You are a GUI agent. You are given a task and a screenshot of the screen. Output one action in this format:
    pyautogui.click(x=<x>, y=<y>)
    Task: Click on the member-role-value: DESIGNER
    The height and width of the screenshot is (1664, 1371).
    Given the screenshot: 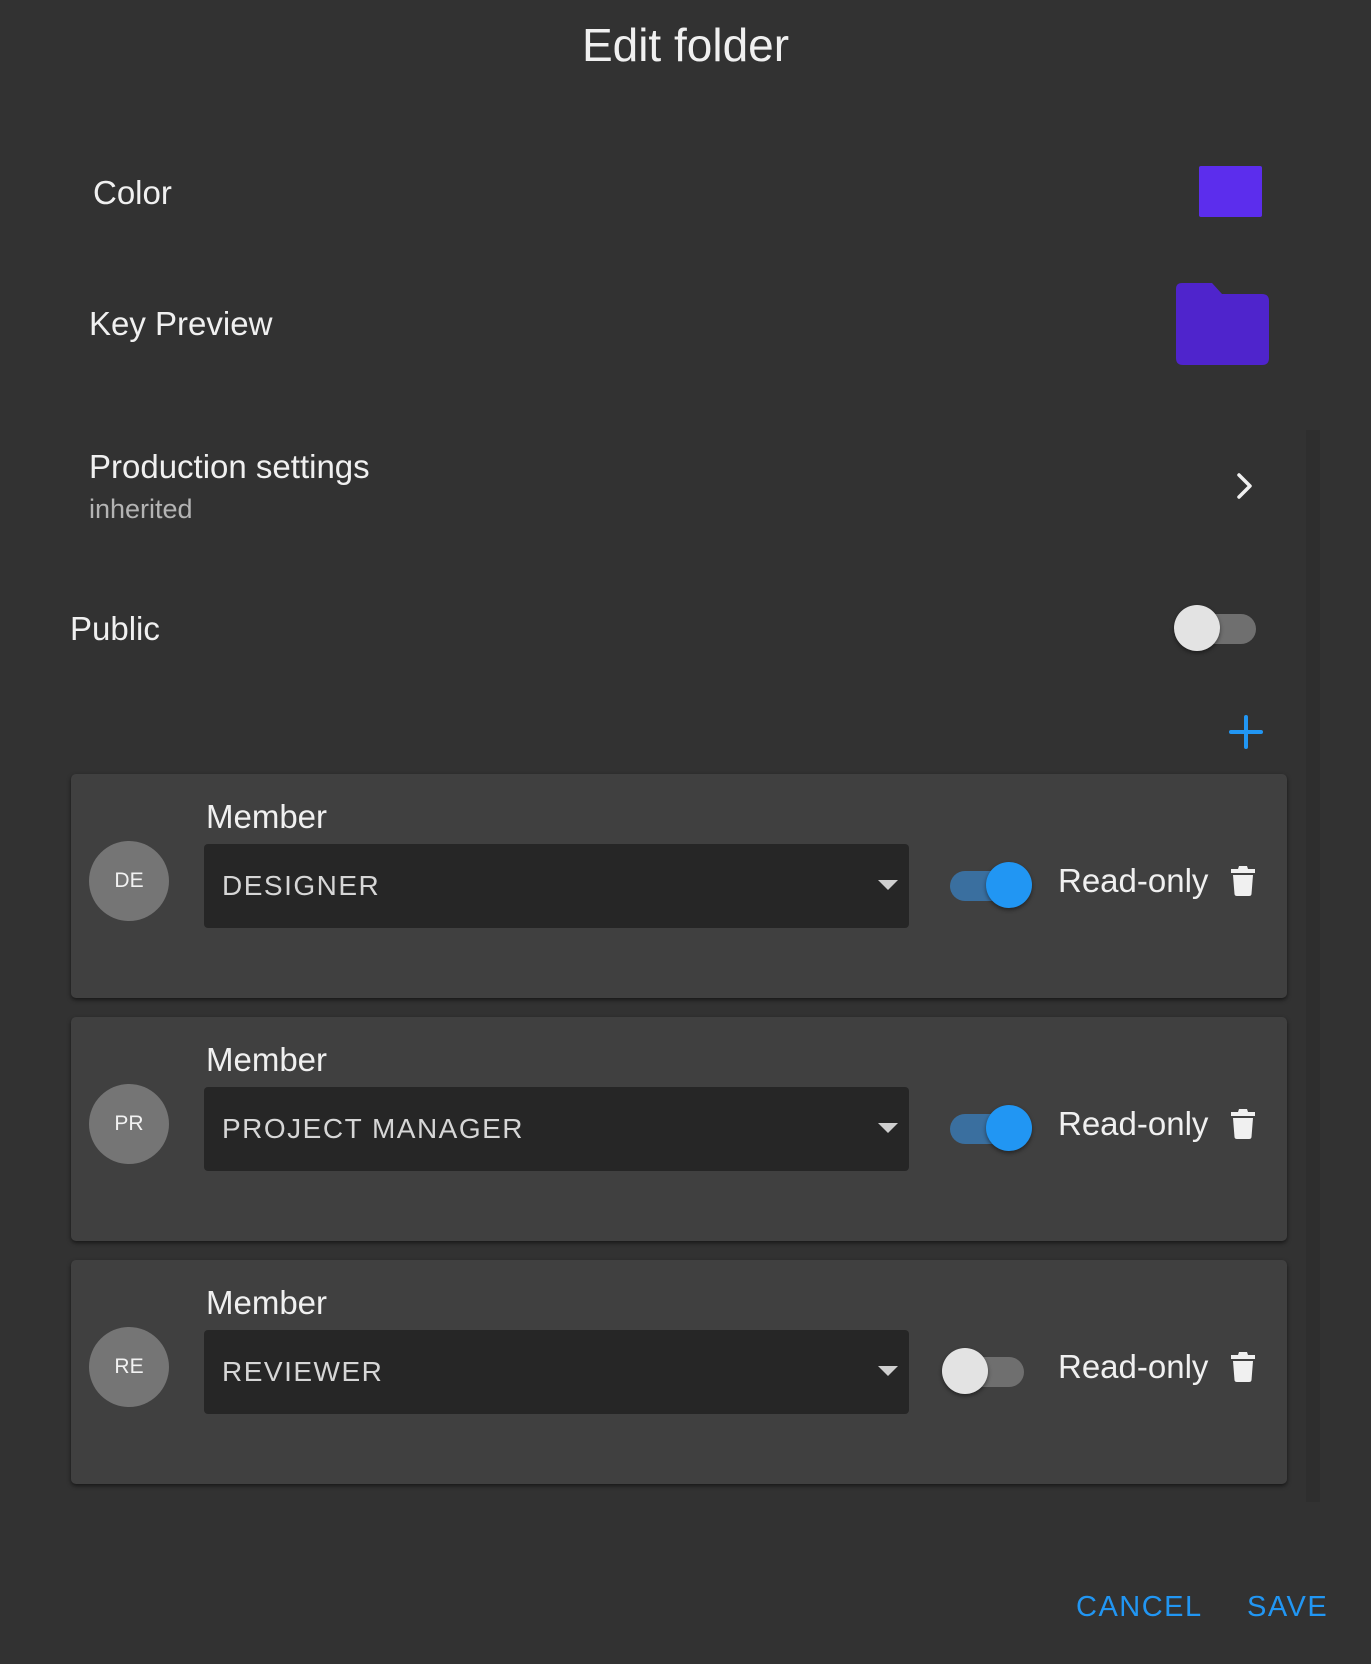 What is the action you would take?
    pyautogui.click(x=301, y=885)
    